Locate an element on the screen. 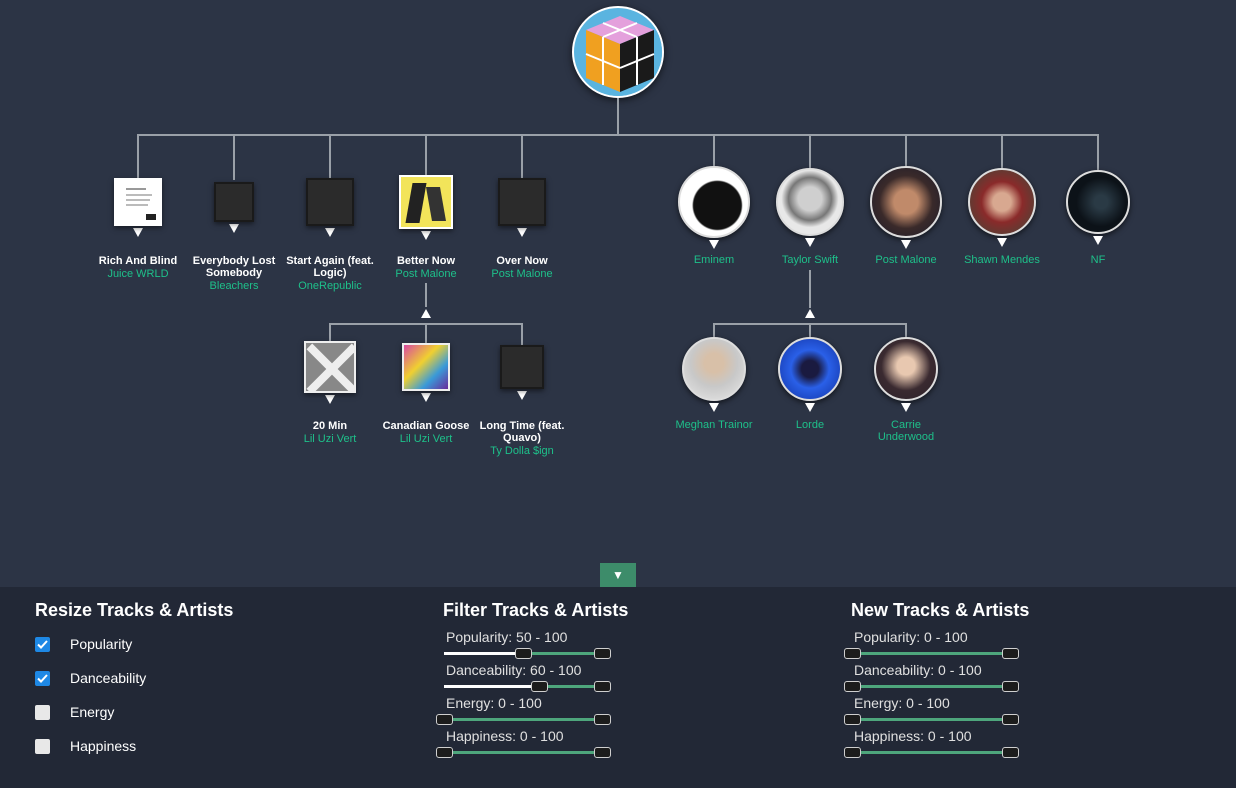 The image size is (1236, 788). artist-name: NF is located at coordinates (1098, 260).